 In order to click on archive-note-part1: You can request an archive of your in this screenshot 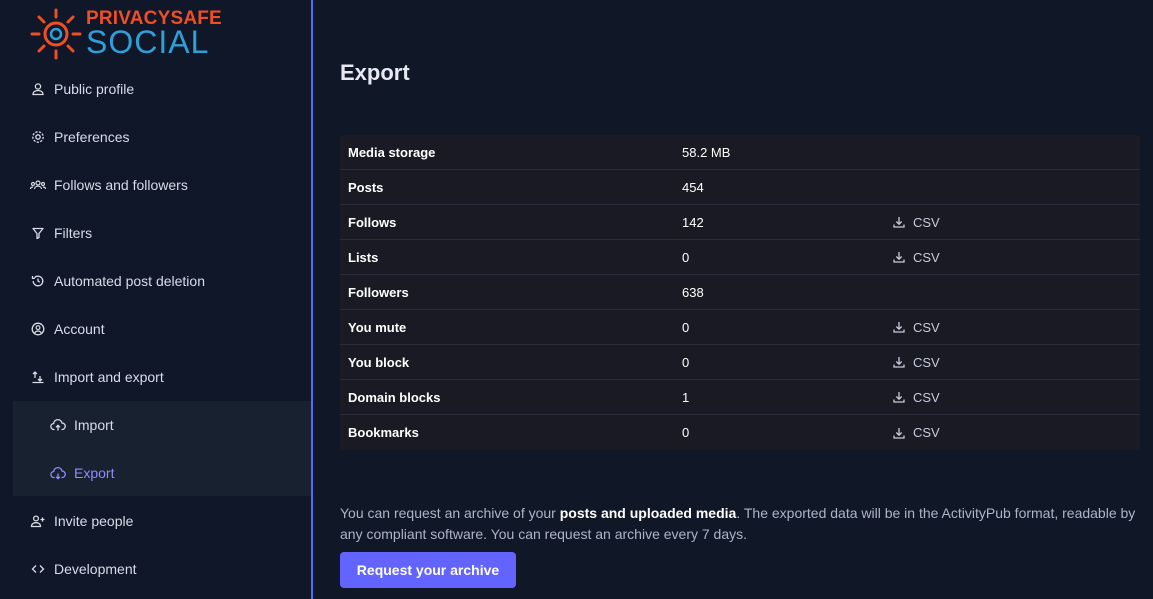, I will do `click(450, 513)`.